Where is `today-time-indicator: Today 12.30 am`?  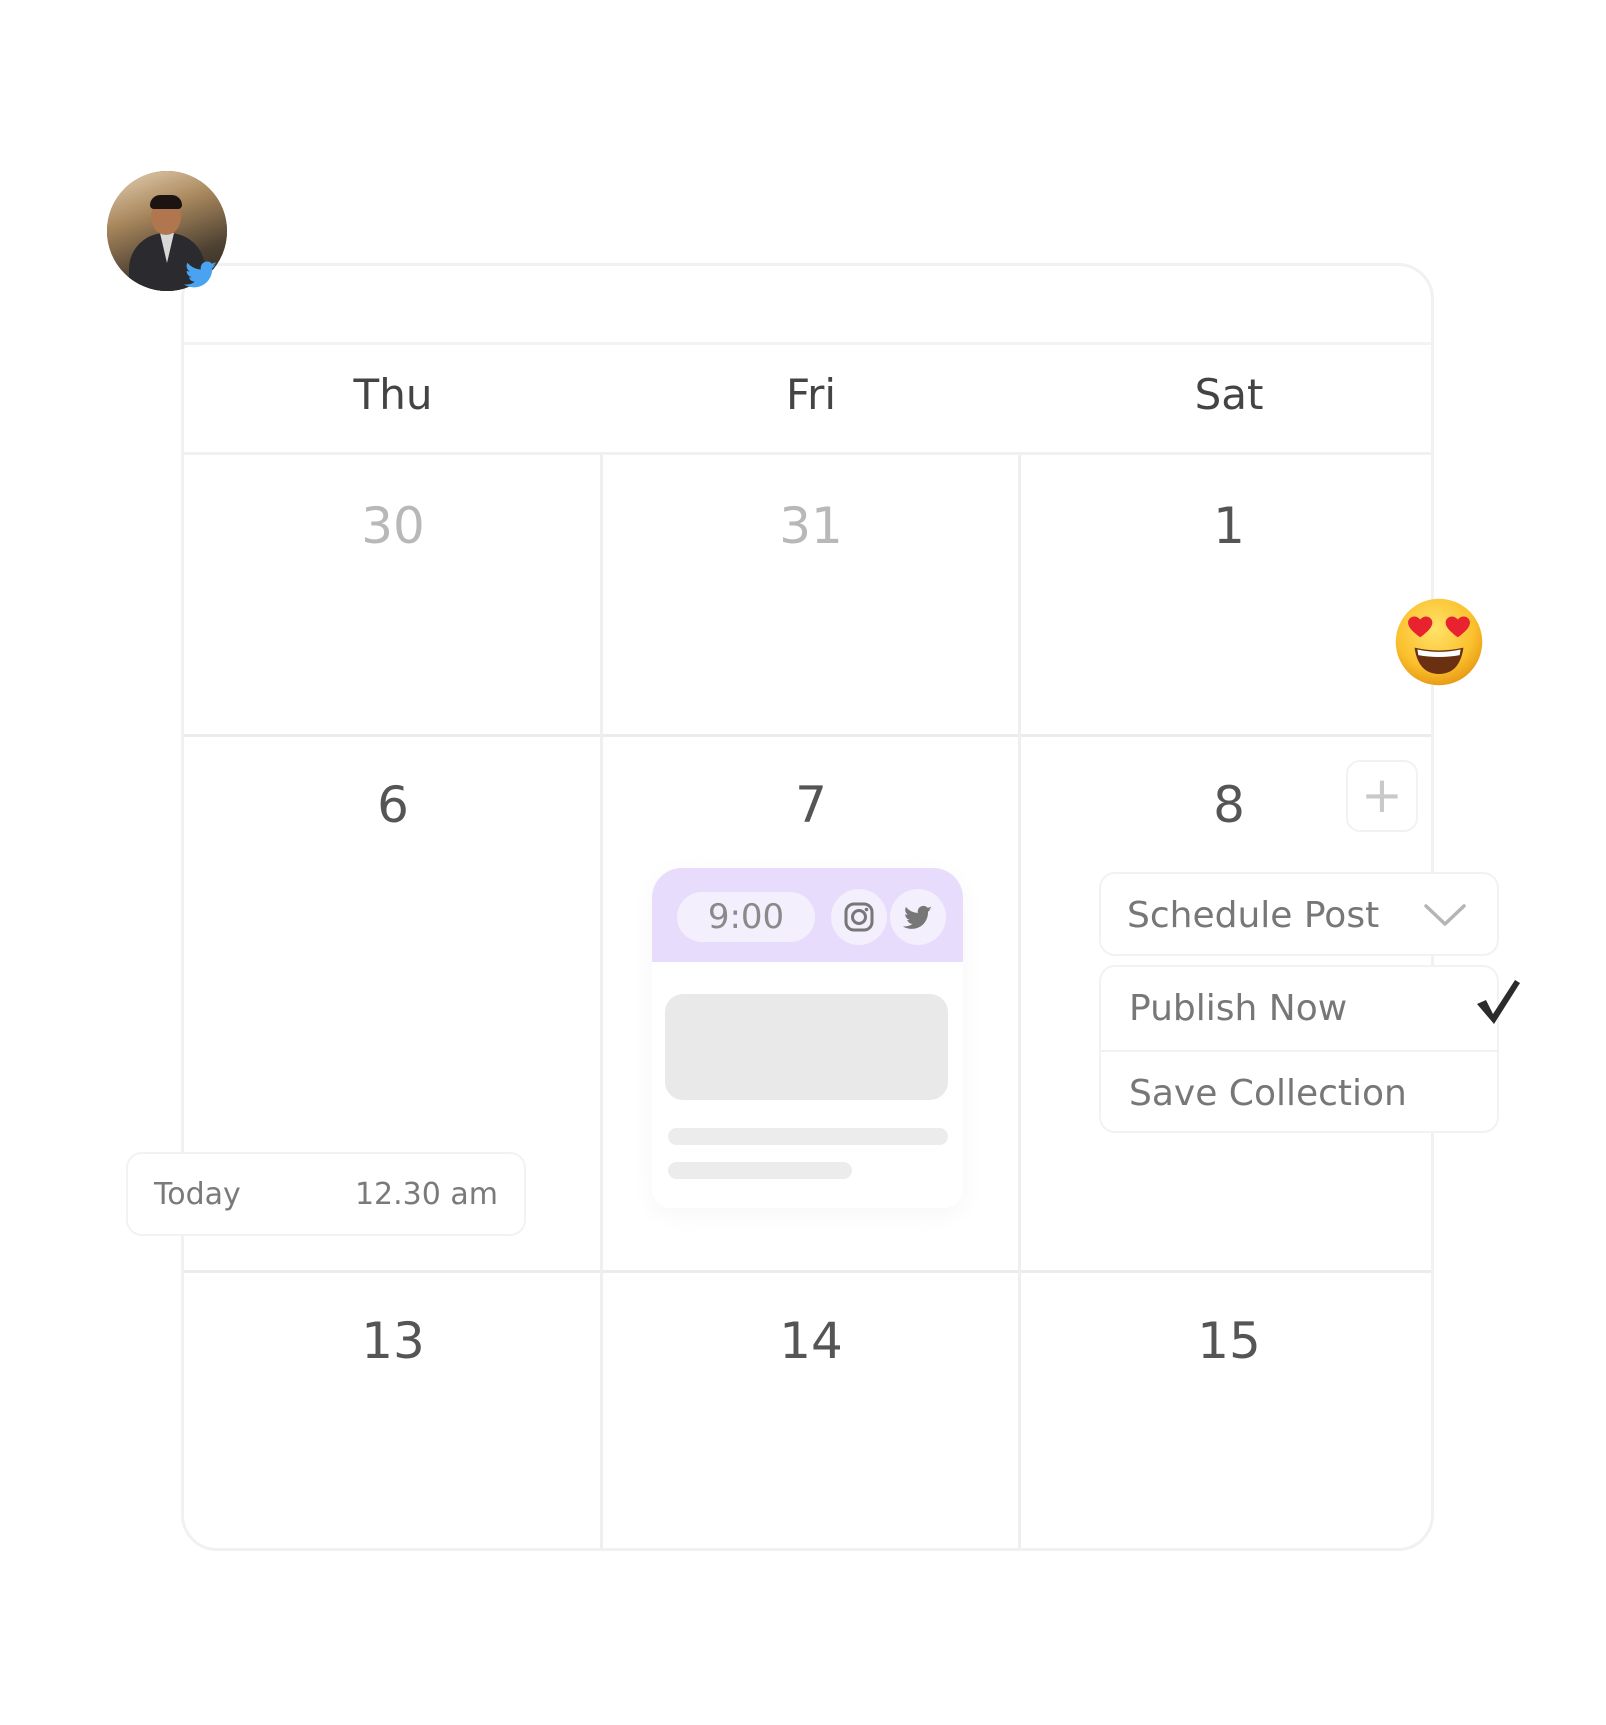
today-time-indicator: Today 12.30 am is located at coordinates (326, 1194).